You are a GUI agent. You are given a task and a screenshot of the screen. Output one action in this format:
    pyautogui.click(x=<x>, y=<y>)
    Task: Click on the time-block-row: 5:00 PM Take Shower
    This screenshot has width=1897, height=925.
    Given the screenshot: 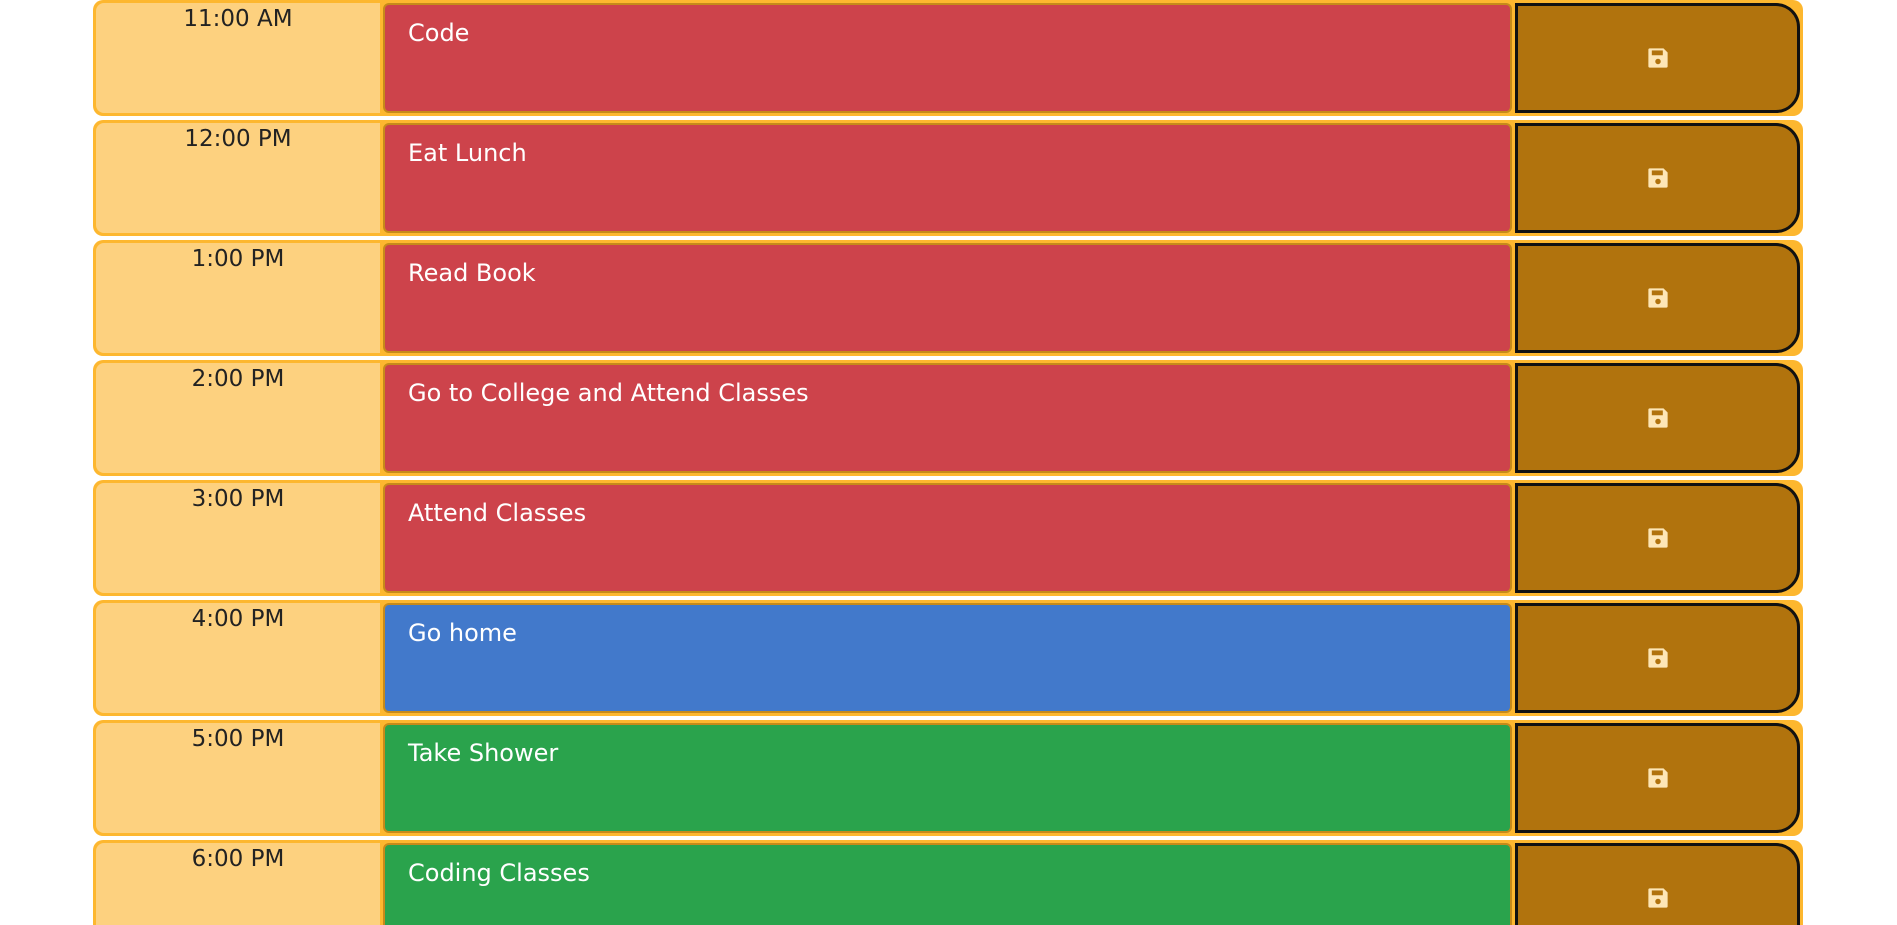 What is the action you would take?
    pyautogui.click(x=948, y=778)
    